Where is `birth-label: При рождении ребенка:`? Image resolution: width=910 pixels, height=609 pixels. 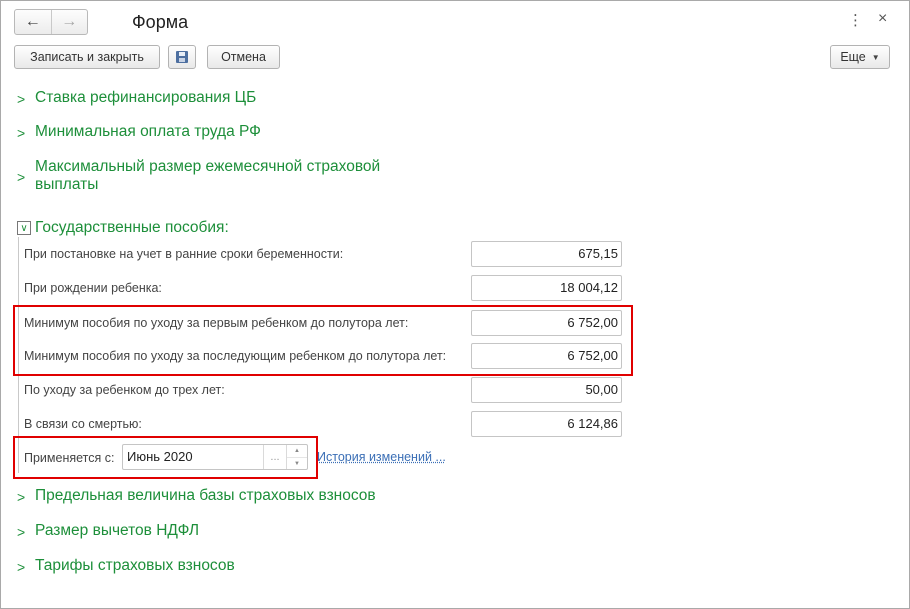 birth-label: При рождении ребенка: is located at coordinates (93, 288).